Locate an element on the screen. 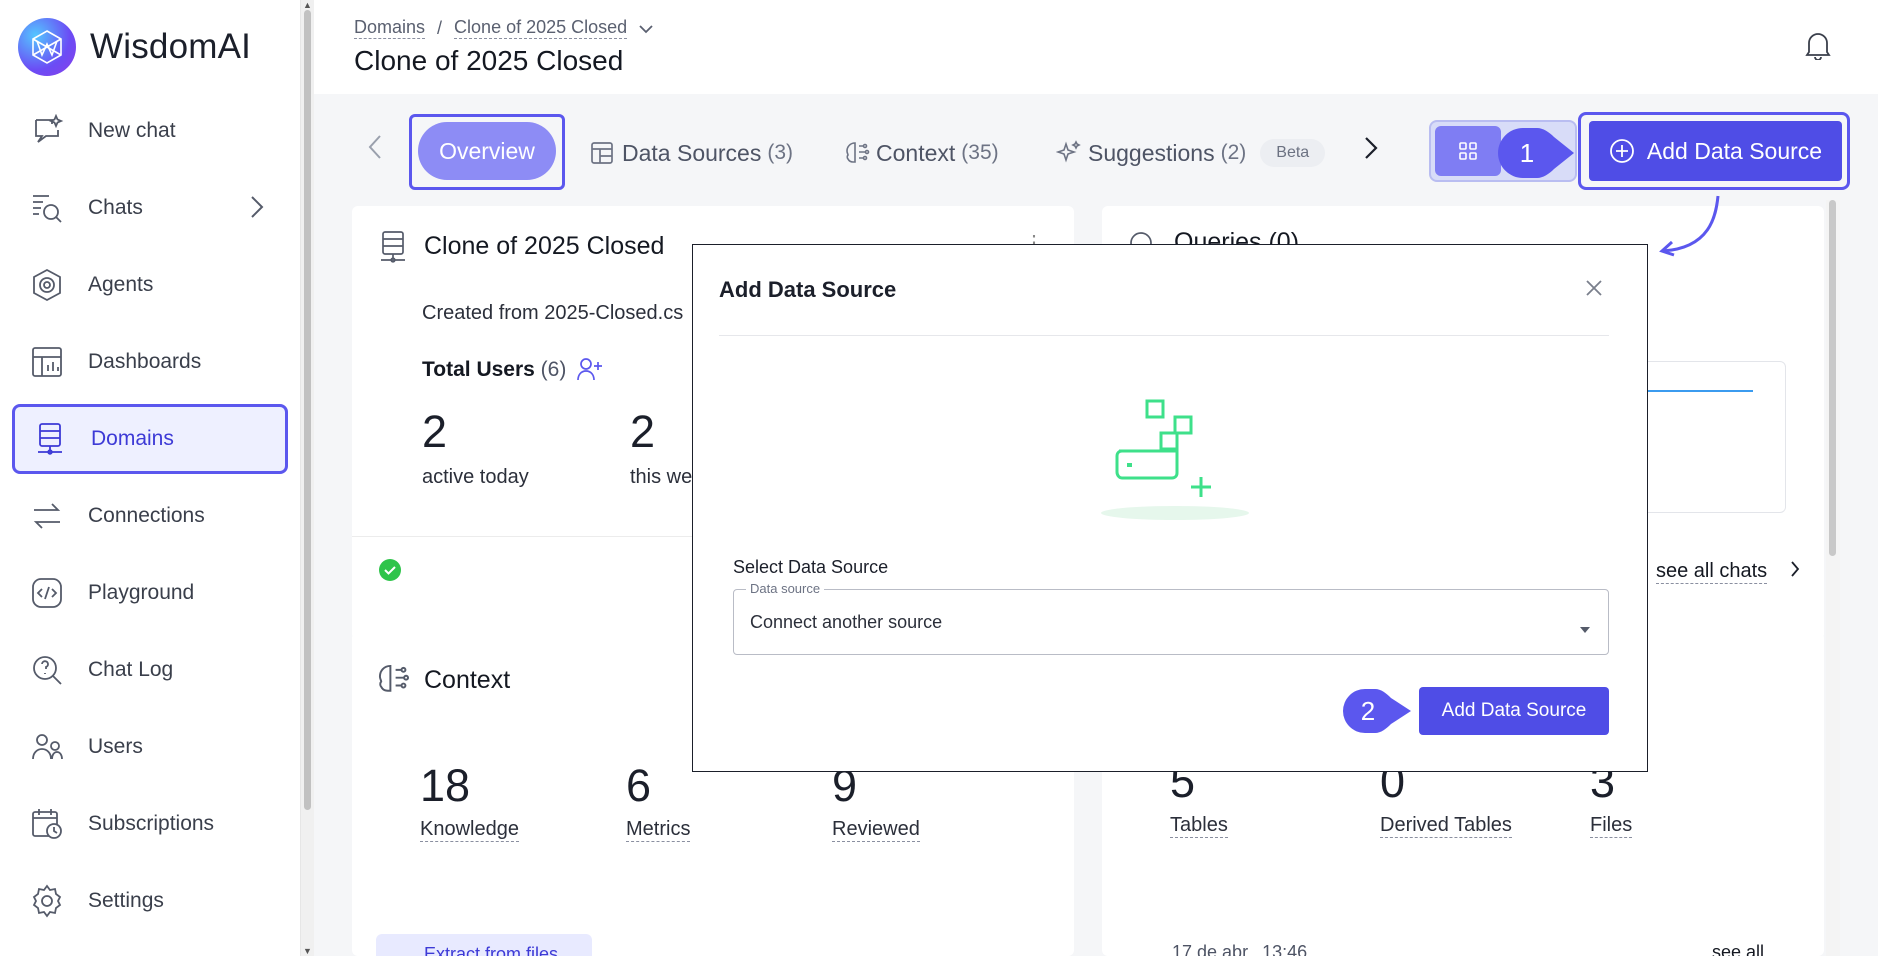 This screenshot has height=956, width=1878. dialog-add-data-source-button: Add Data Source is located at coordinates (1514, 711).